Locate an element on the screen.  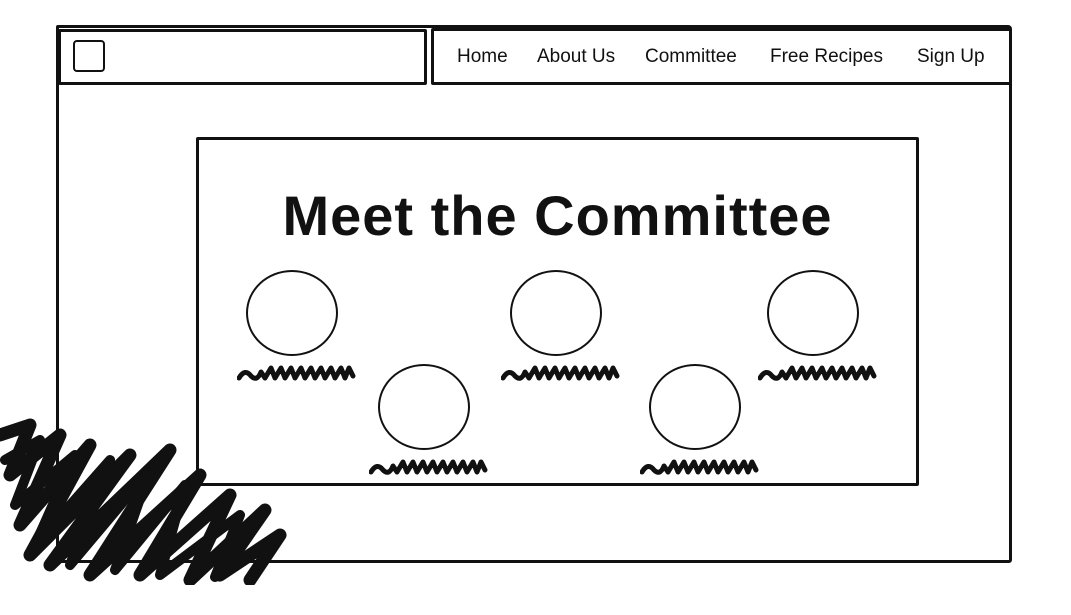
header-logo-area is located at coordinates (242, 57).